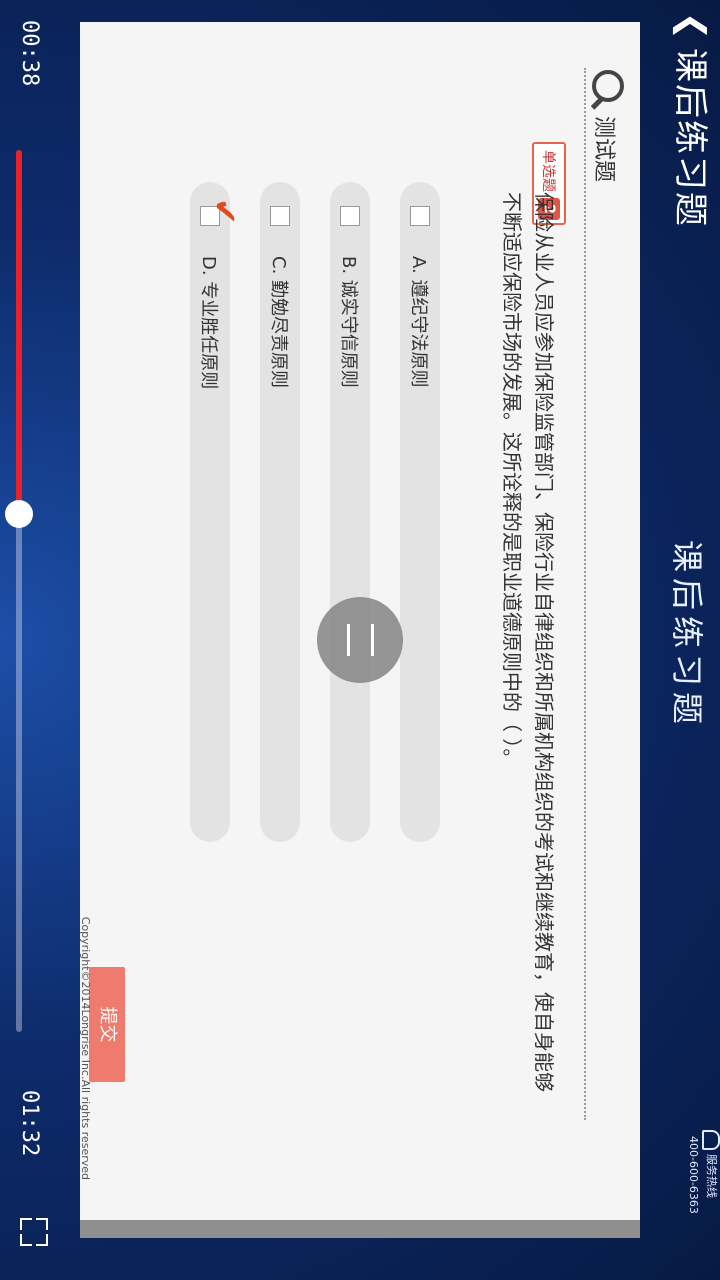 The image size is (720, 1280). What do you see at coordinates (608, 86) in the screenshot?
I see `search-icon` at bounding box center [608, 86].